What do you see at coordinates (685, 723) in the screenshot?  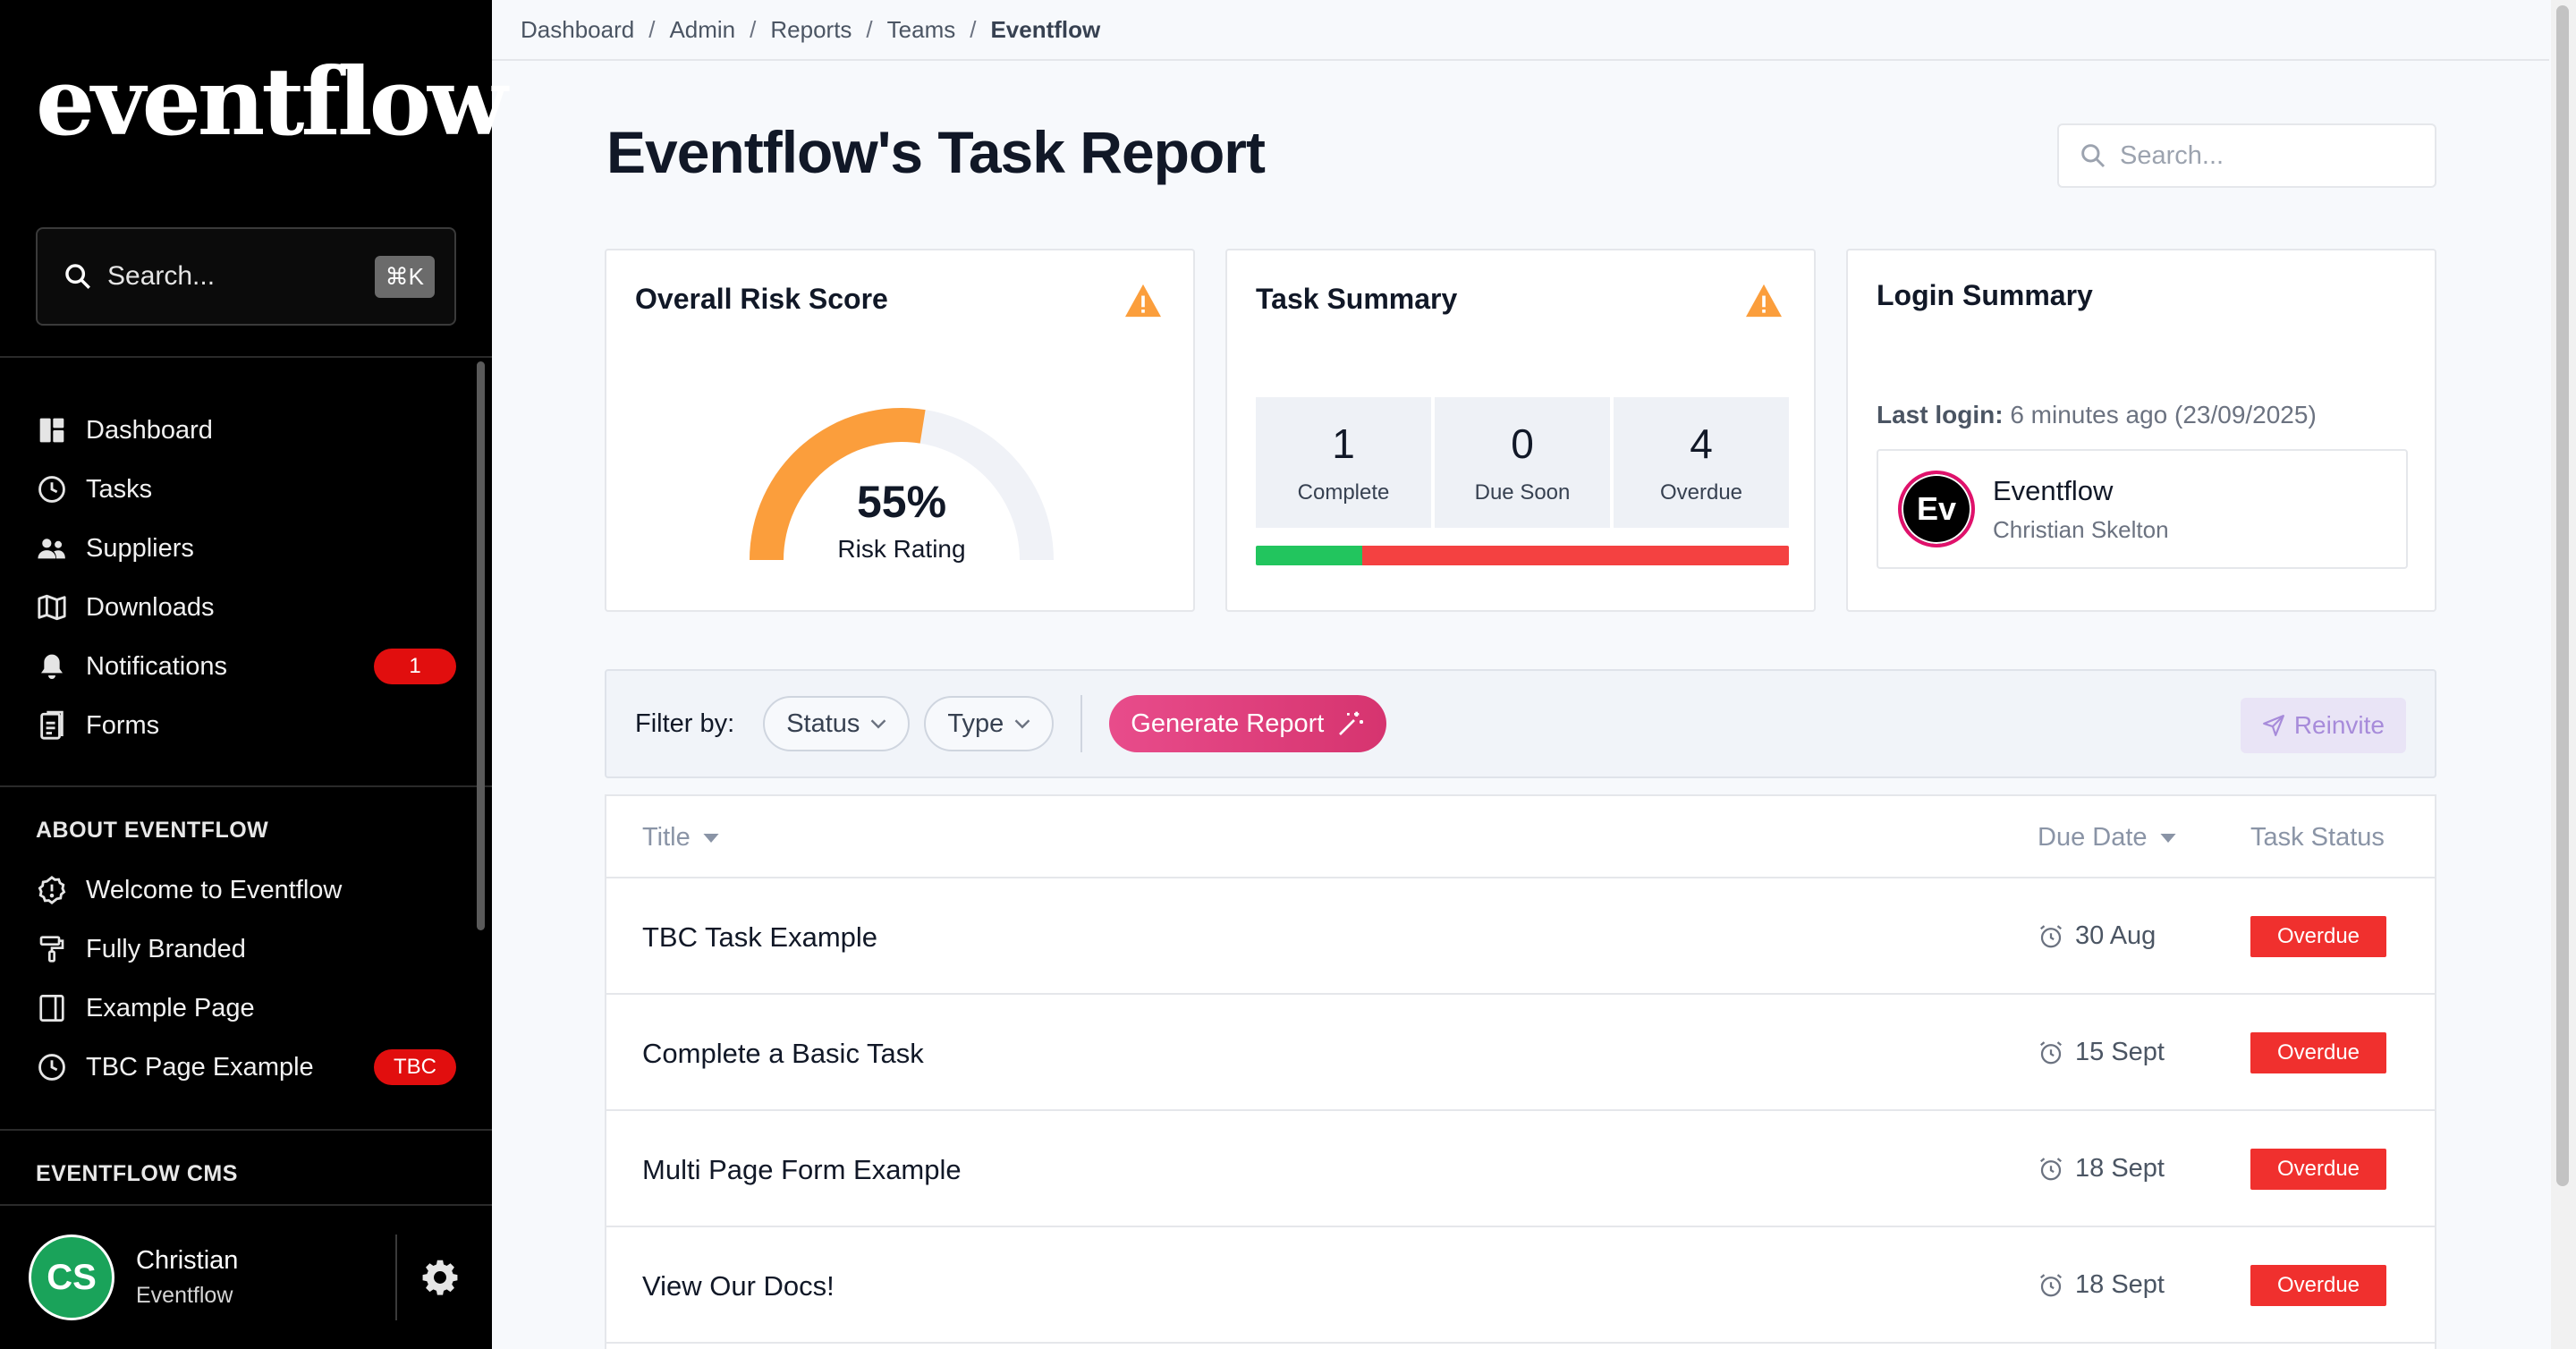 I see `filter-label: Filter by:` at bounding box center [685, 723].